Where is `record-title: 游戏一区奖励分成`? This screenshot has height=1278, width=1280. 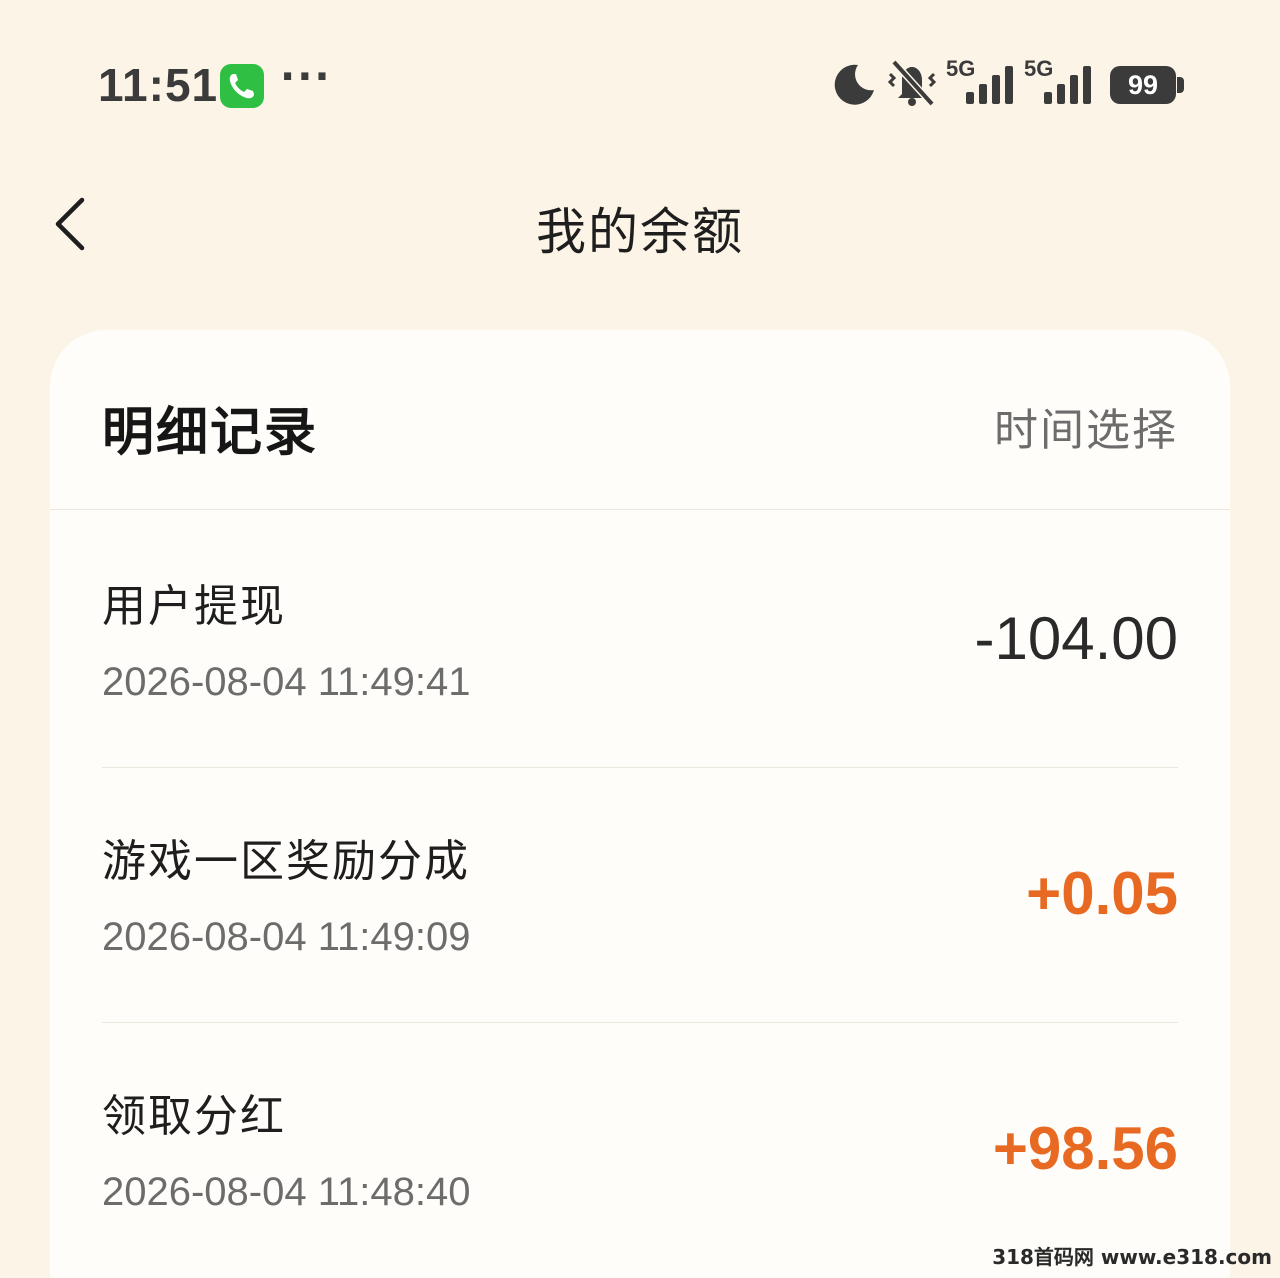 record-title: 游戏一区奖励分成 is located at coordinates (286, 861).